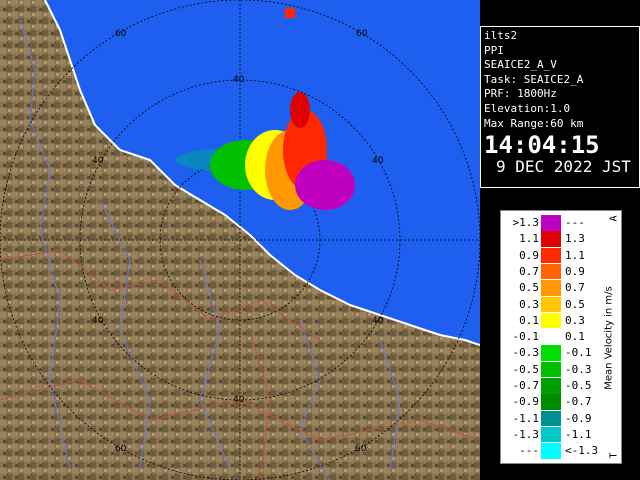  Describe the element at coordinates (575, 337) in the screenshot. I see `legend-high-value: 0.1` at that location.